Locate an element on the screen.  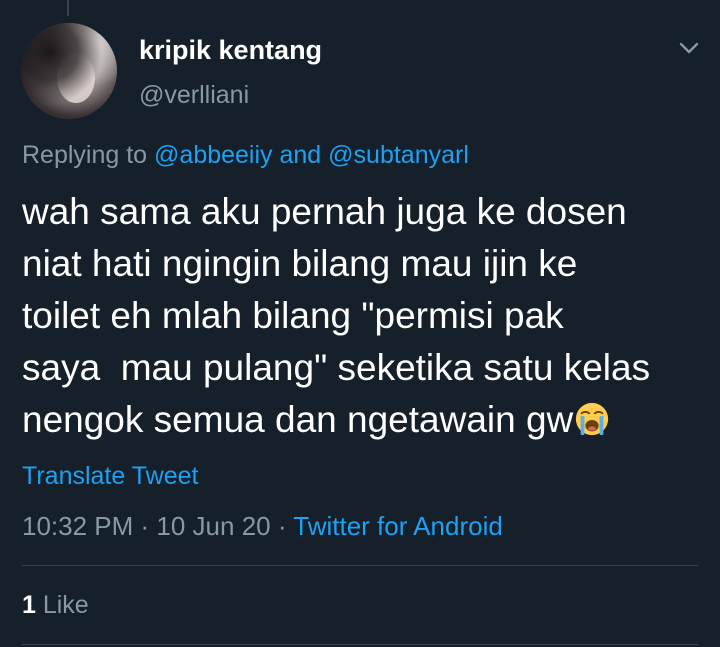
replying-to: Replying to @abbeeiiy and @subtanyarl is located at coordinates (245, 155).